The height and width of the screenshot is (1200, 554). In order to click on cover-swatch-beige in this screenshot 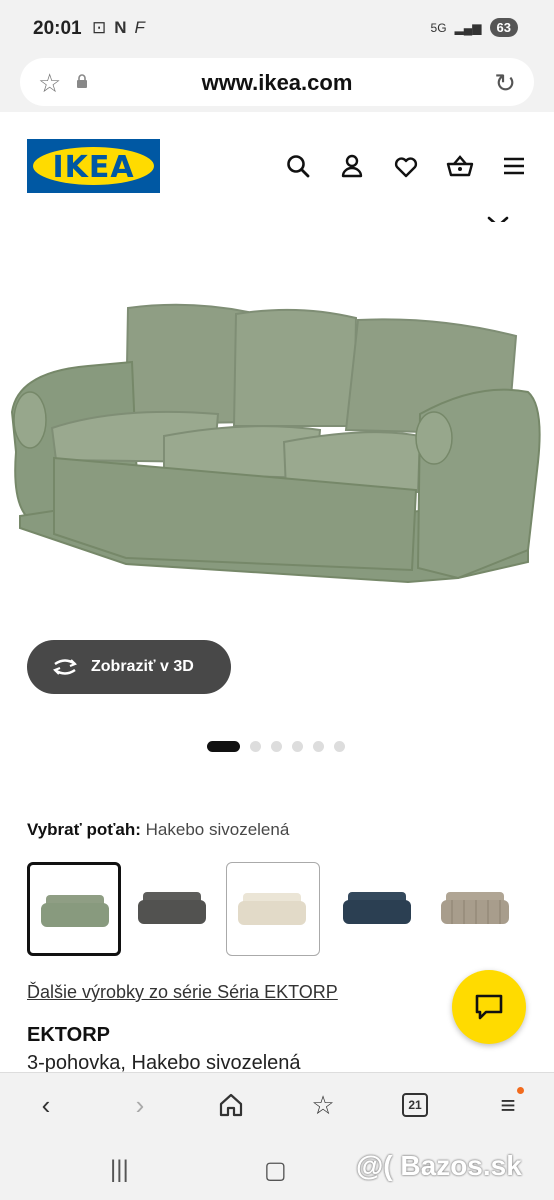, I will do `click(273, 909)`.